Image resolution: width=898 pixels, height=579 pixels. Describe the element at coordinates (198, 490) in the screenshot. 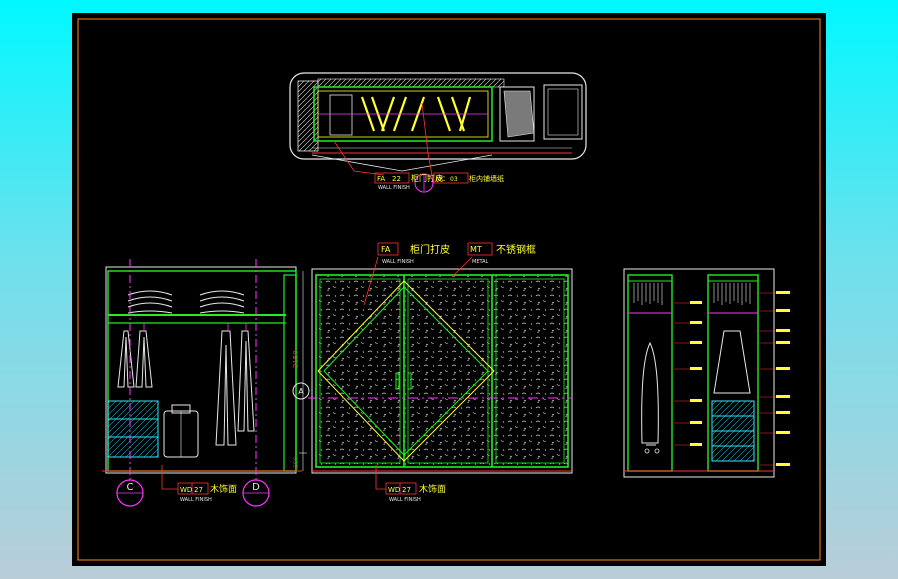

I see `side-callout-wd-num: 27` at that location.